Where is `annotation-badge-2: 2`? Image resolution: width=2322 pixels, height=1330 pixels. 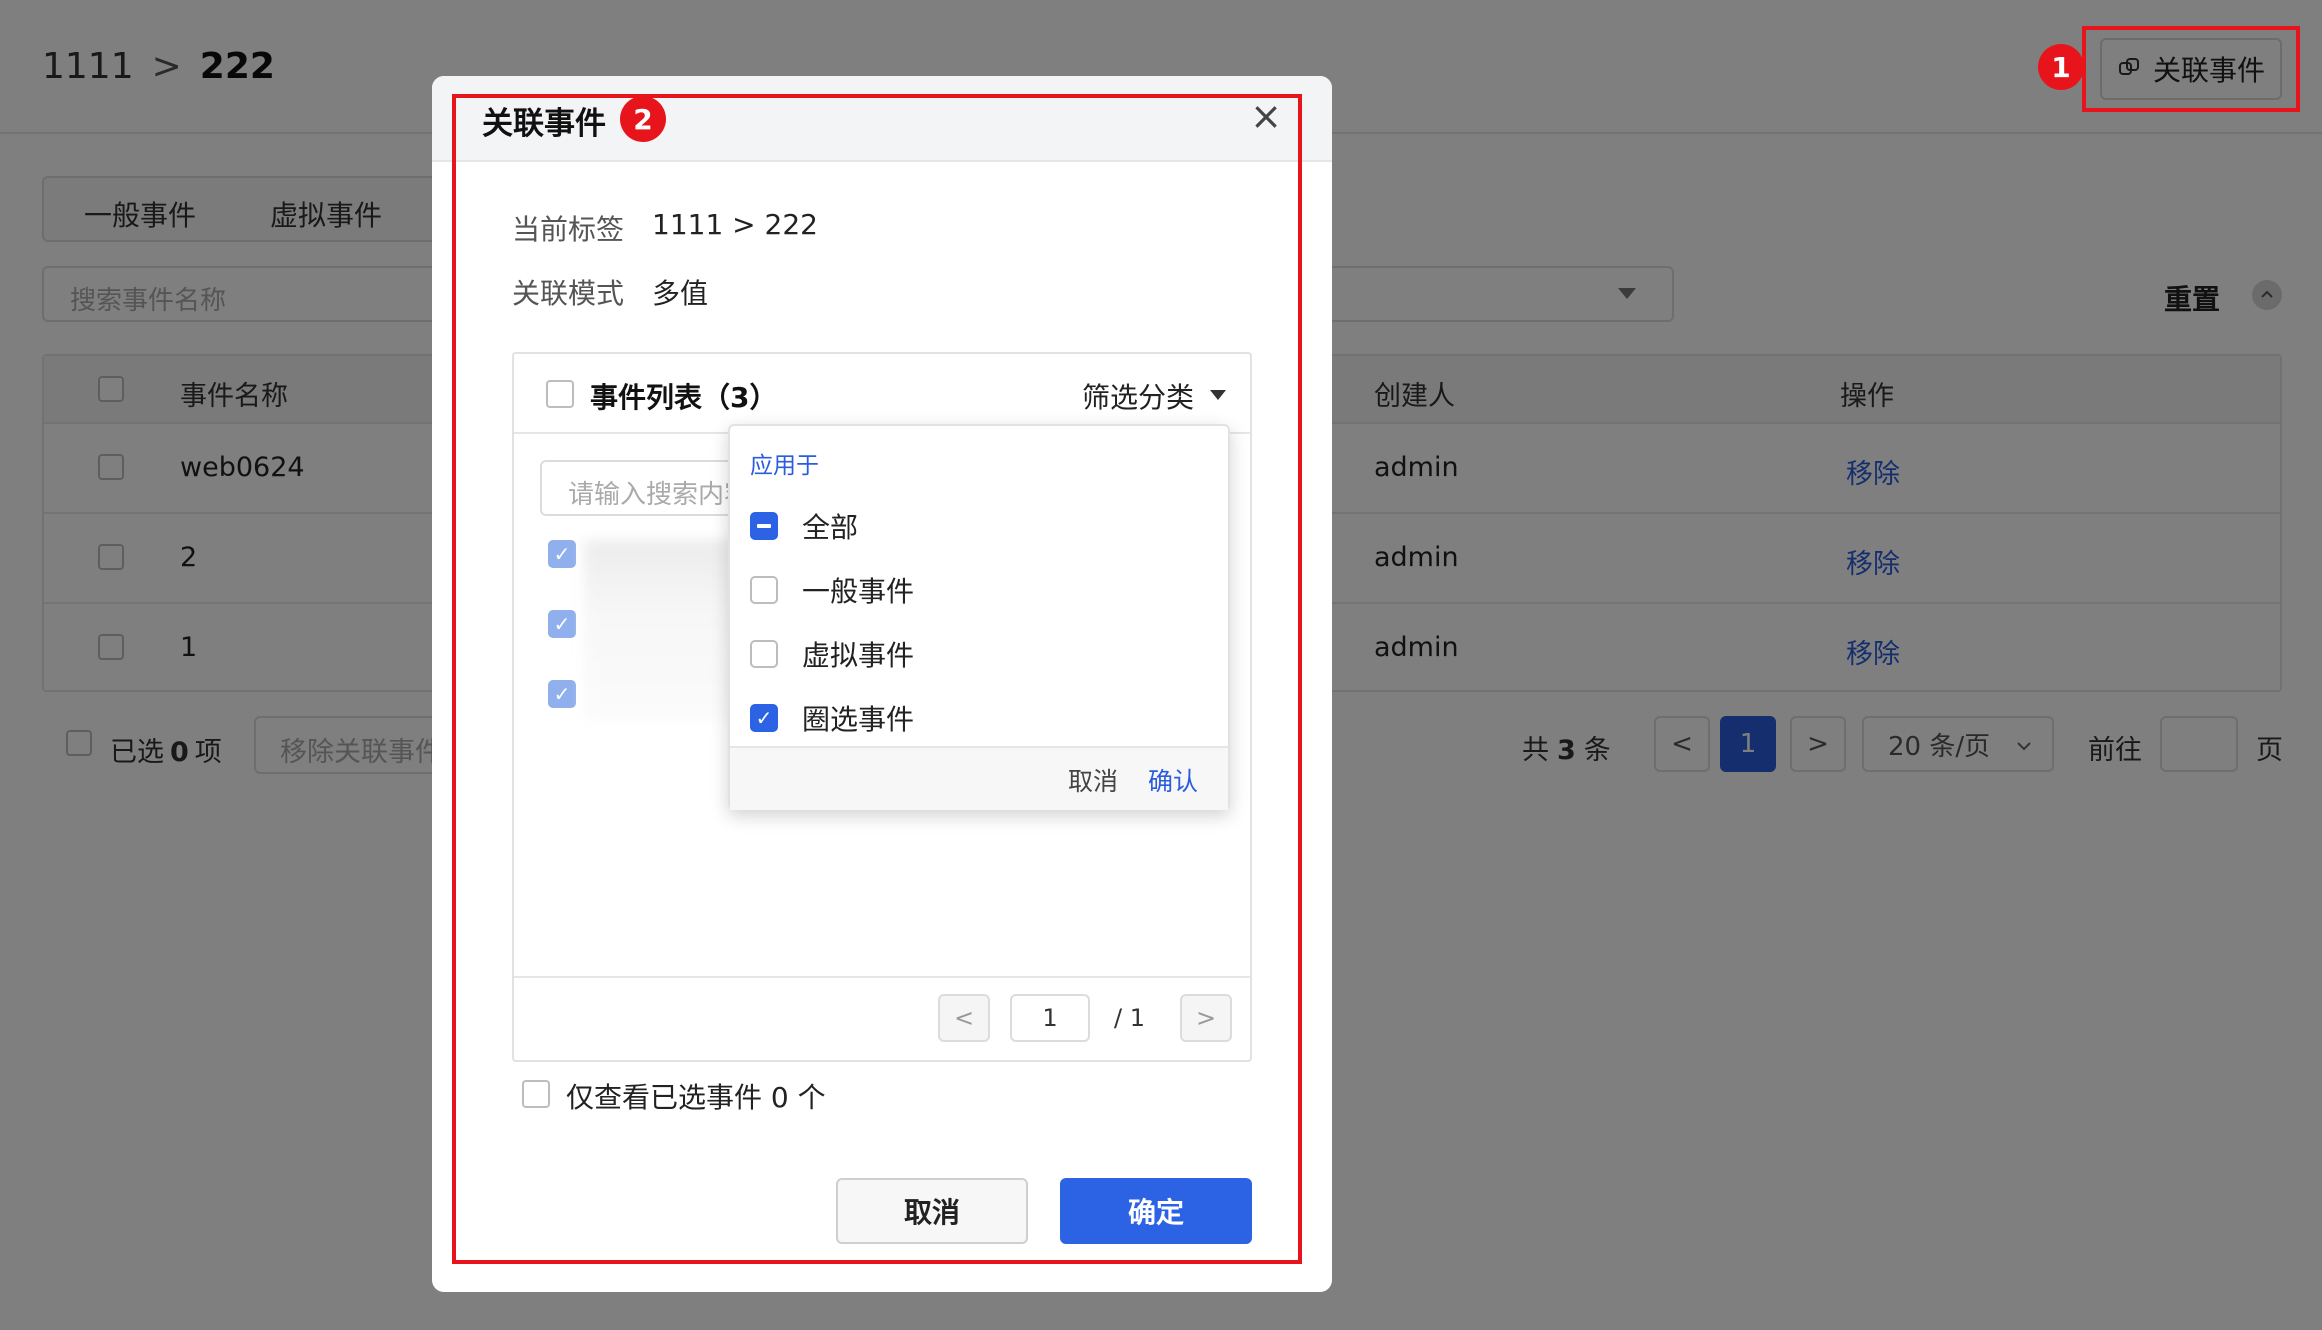
annotation-badge-2: 2 is located at coordinates (643, 119).